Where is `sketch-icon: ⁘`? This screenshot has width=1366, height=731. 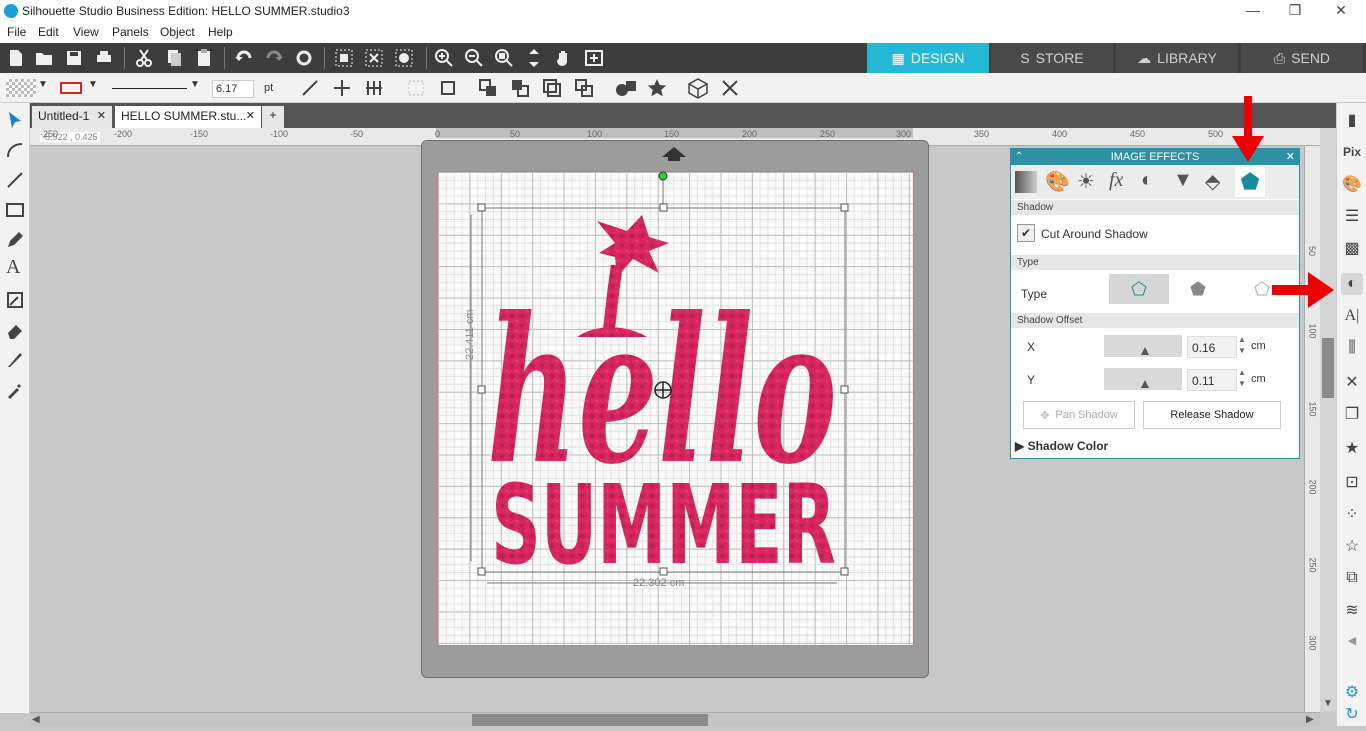
sketch-icon: ⁘ is located at coordinates (1352, 514).